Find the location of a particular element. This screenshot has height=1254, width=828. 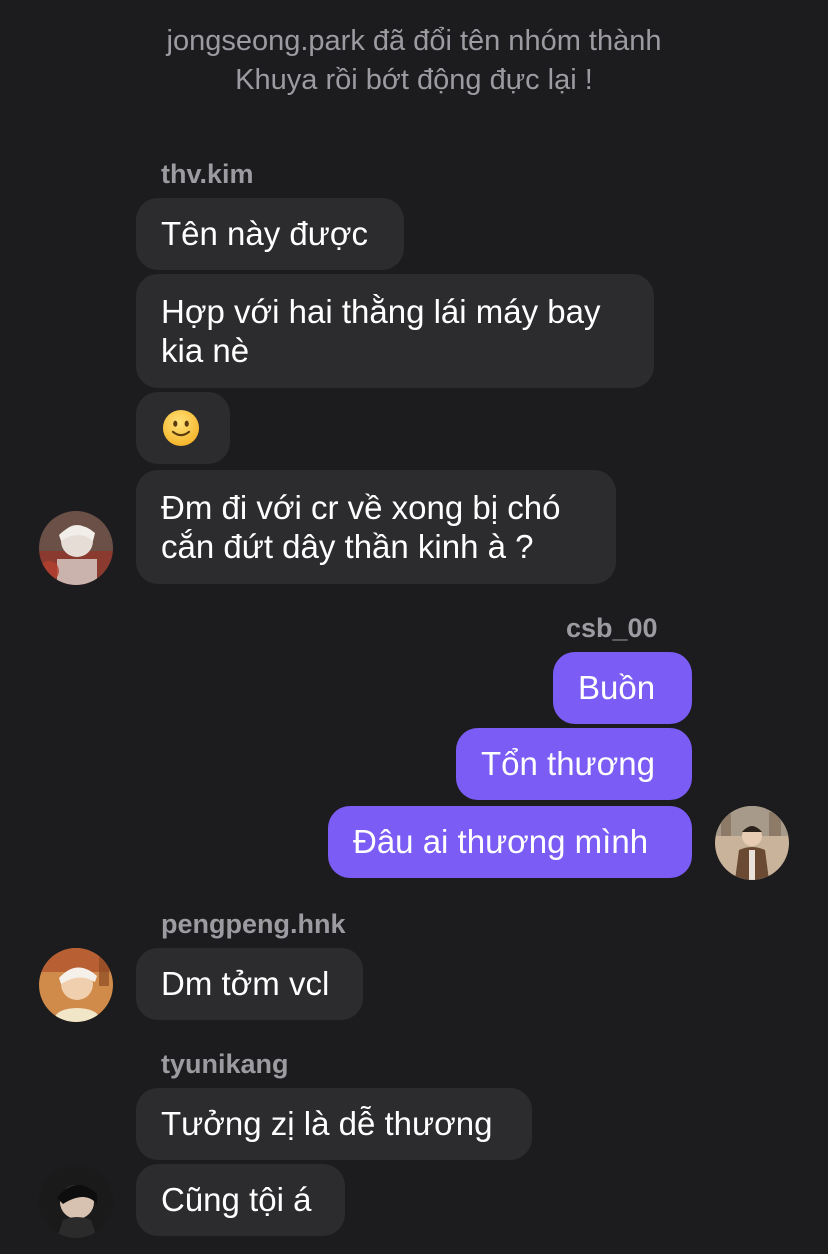

message-bubble: Cũng tội á is located at coordinates (240, 1200).